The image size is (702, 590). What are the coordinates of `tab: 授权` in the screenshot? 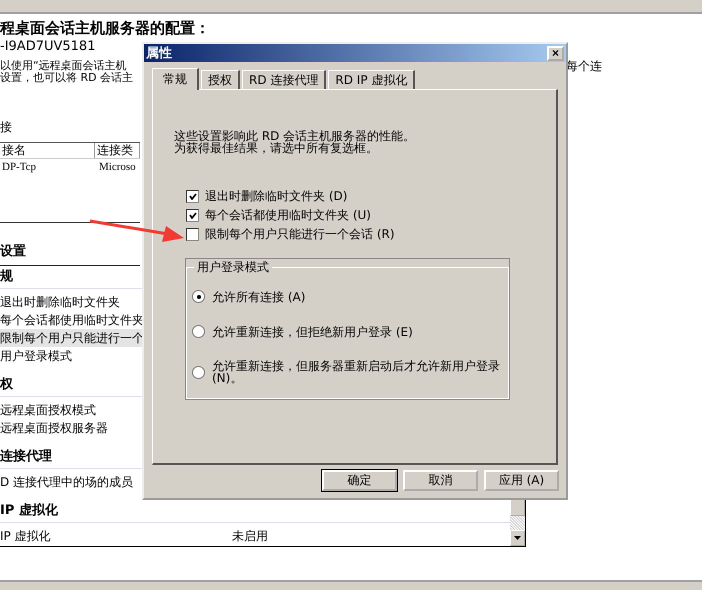 It's located at (220, 79).